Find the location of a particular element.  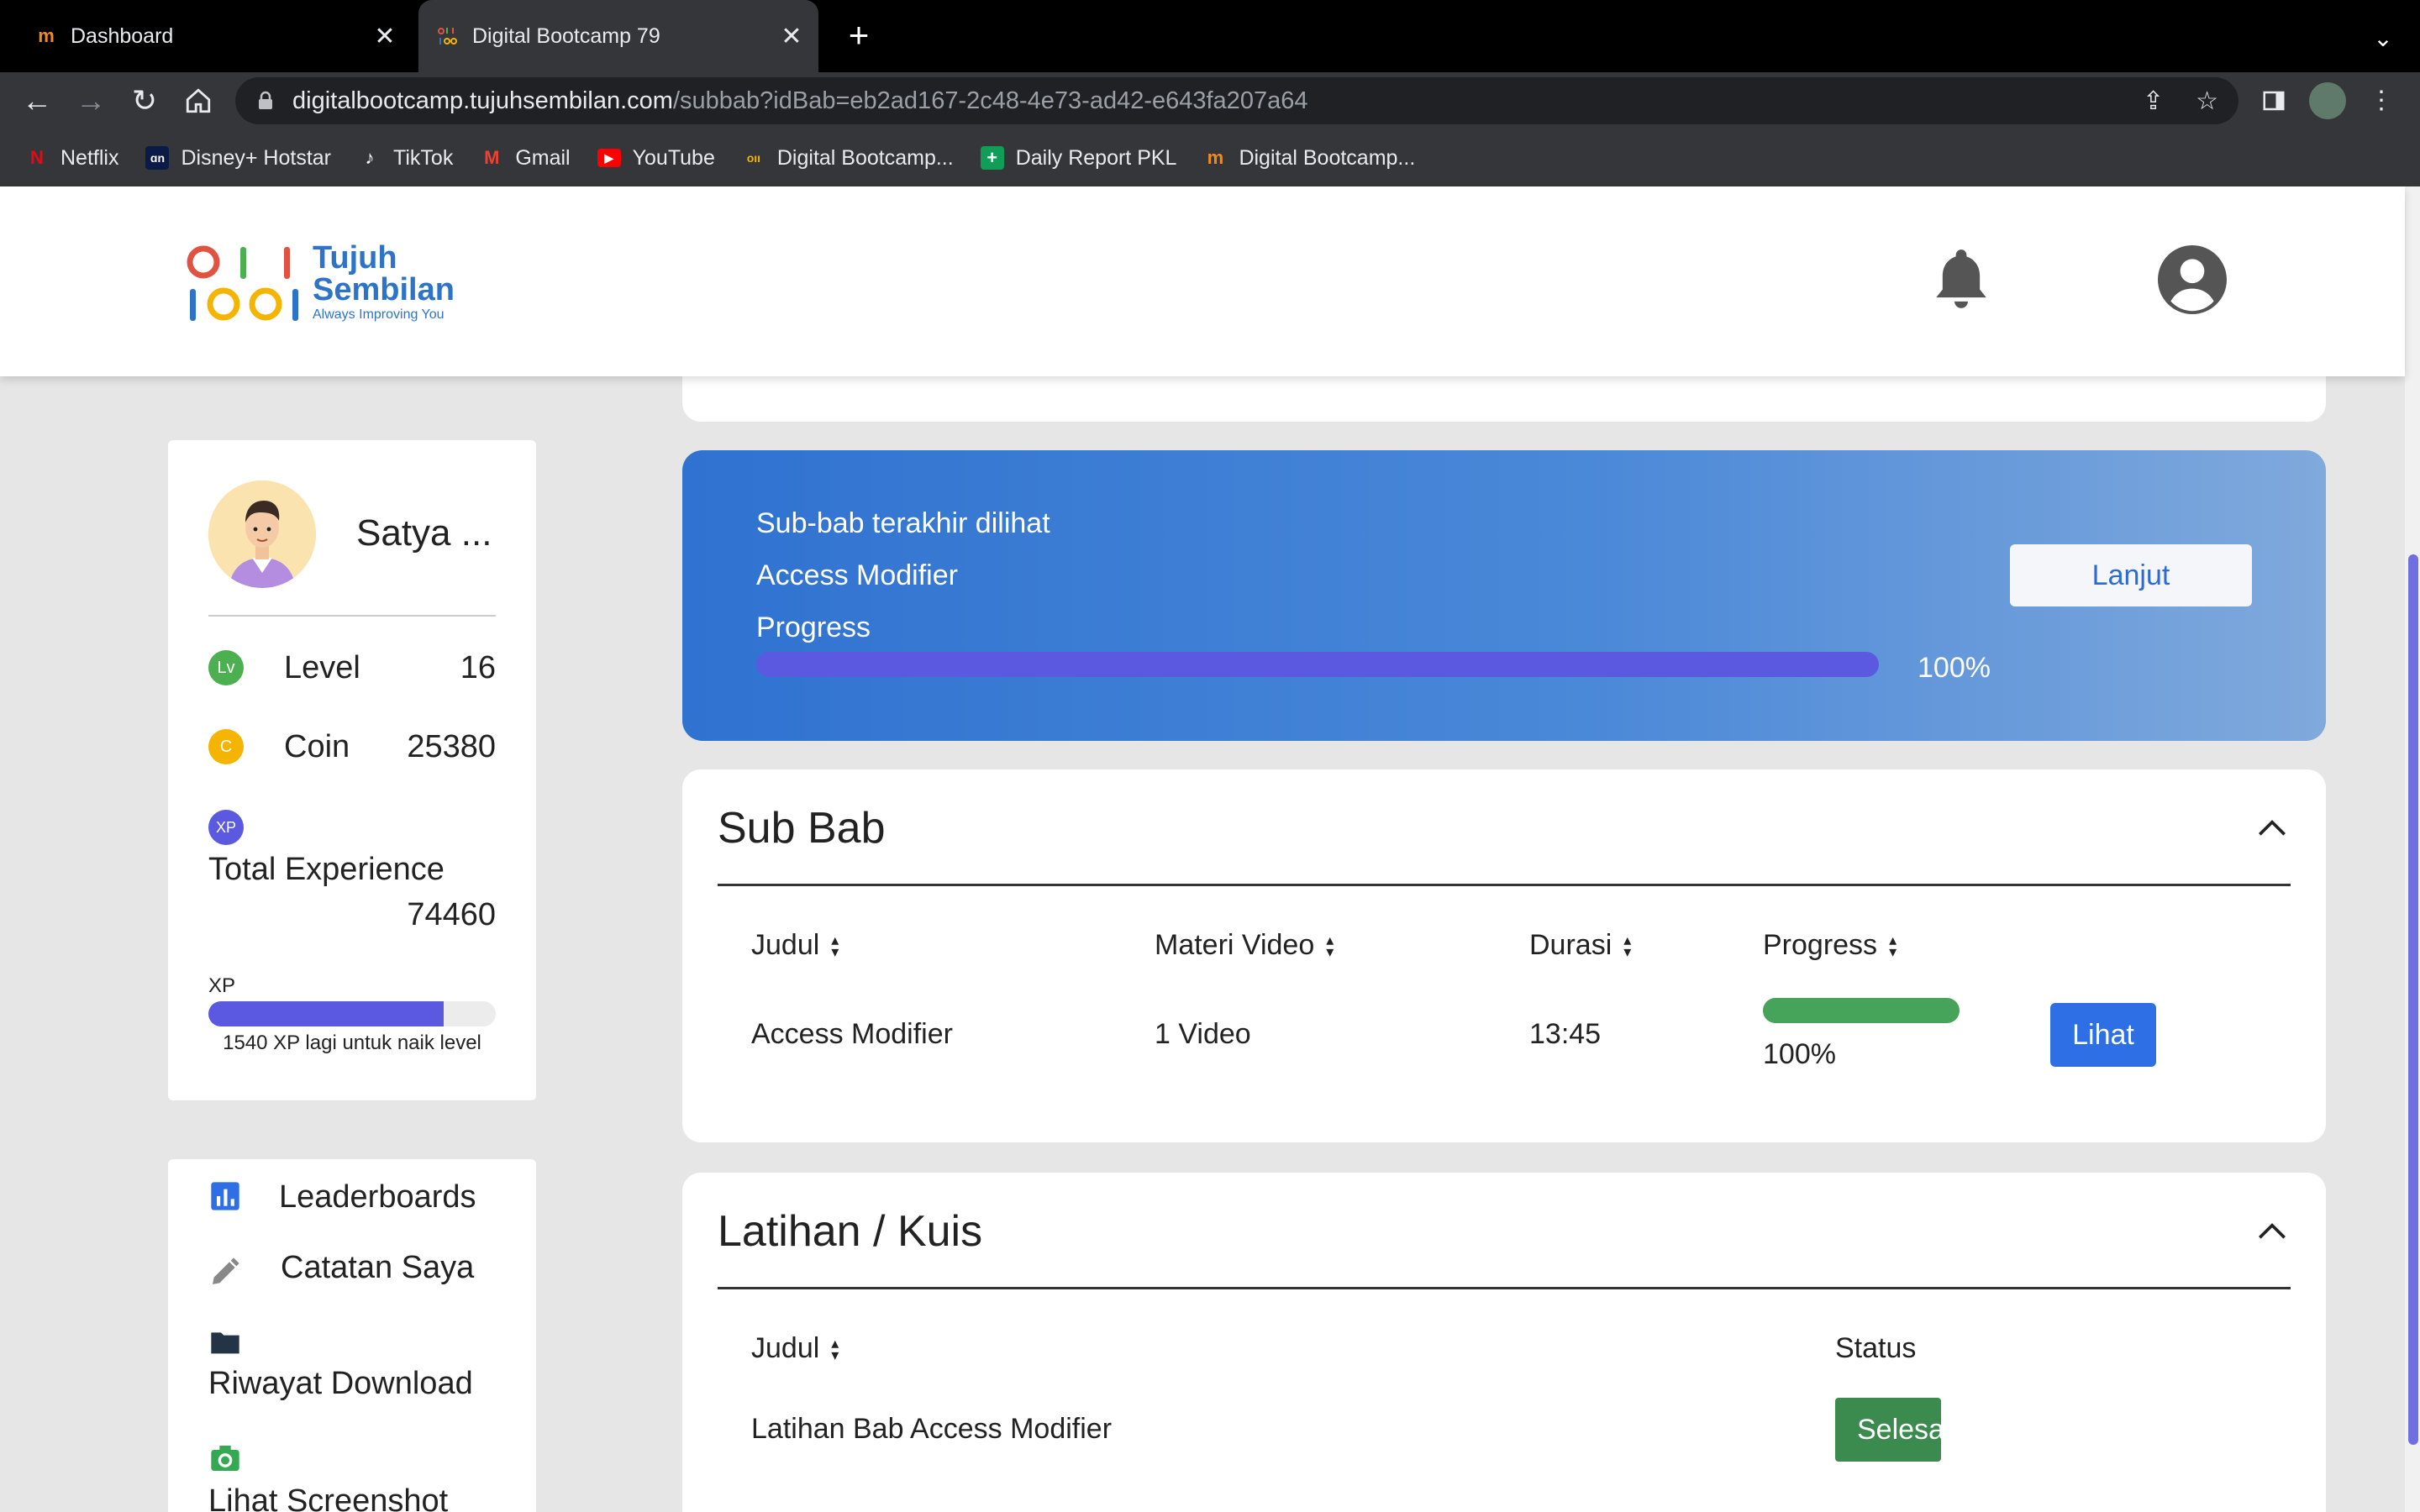

column-header-progress: Progress ▴ ▾ is located at coordinates (1830, 945).